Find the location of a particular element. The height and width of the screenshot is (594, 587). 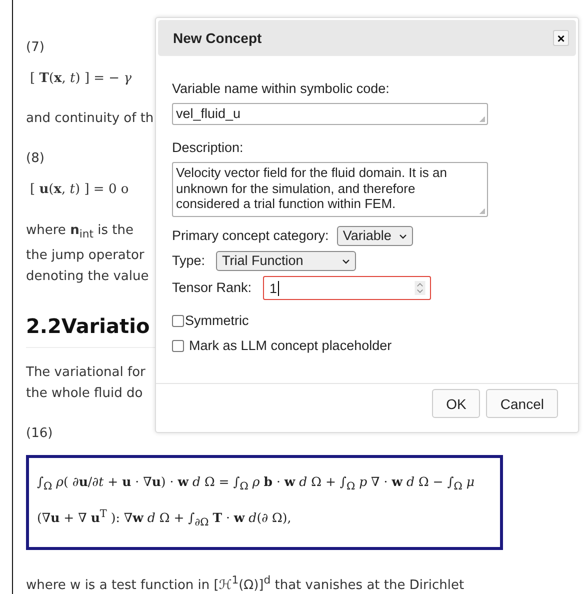

equation-number: (7) is located at coordinates (35, 47).